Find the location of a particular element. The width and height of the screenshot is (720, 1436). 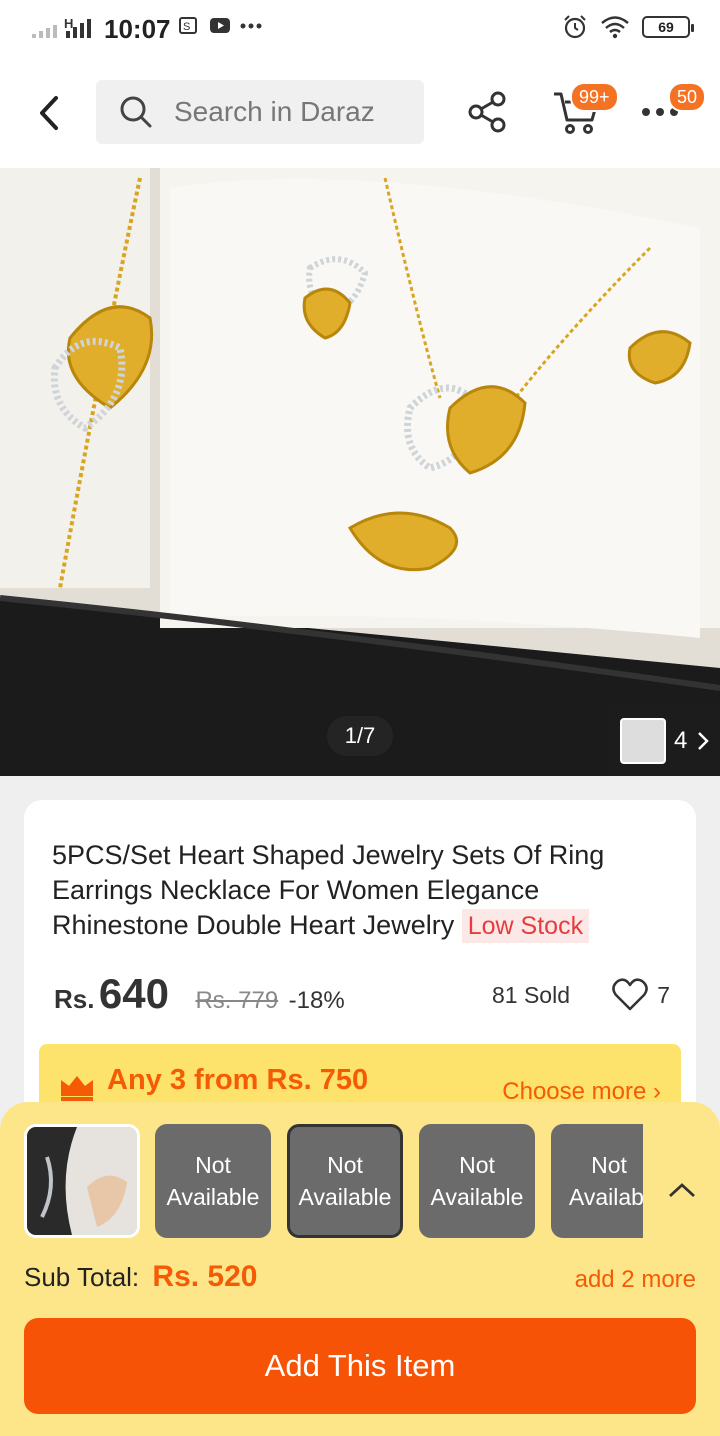

likes-count: 7 is located at coordinates (663, 994).